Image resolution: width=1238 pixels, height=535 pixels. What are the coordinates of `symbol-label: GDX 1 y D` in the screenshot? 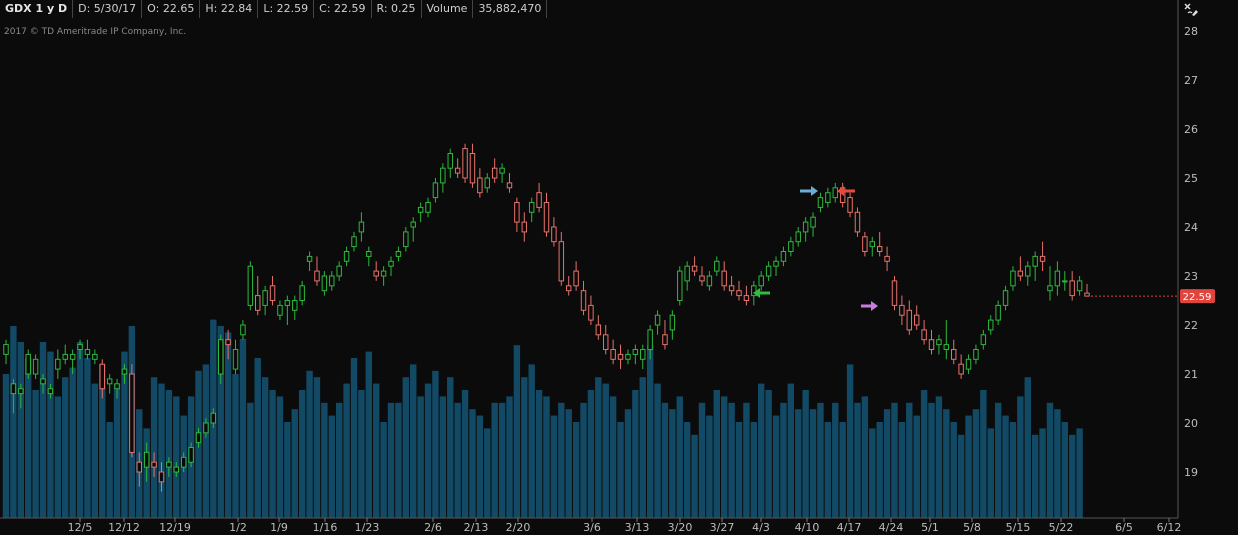 It's located at (37, 9).